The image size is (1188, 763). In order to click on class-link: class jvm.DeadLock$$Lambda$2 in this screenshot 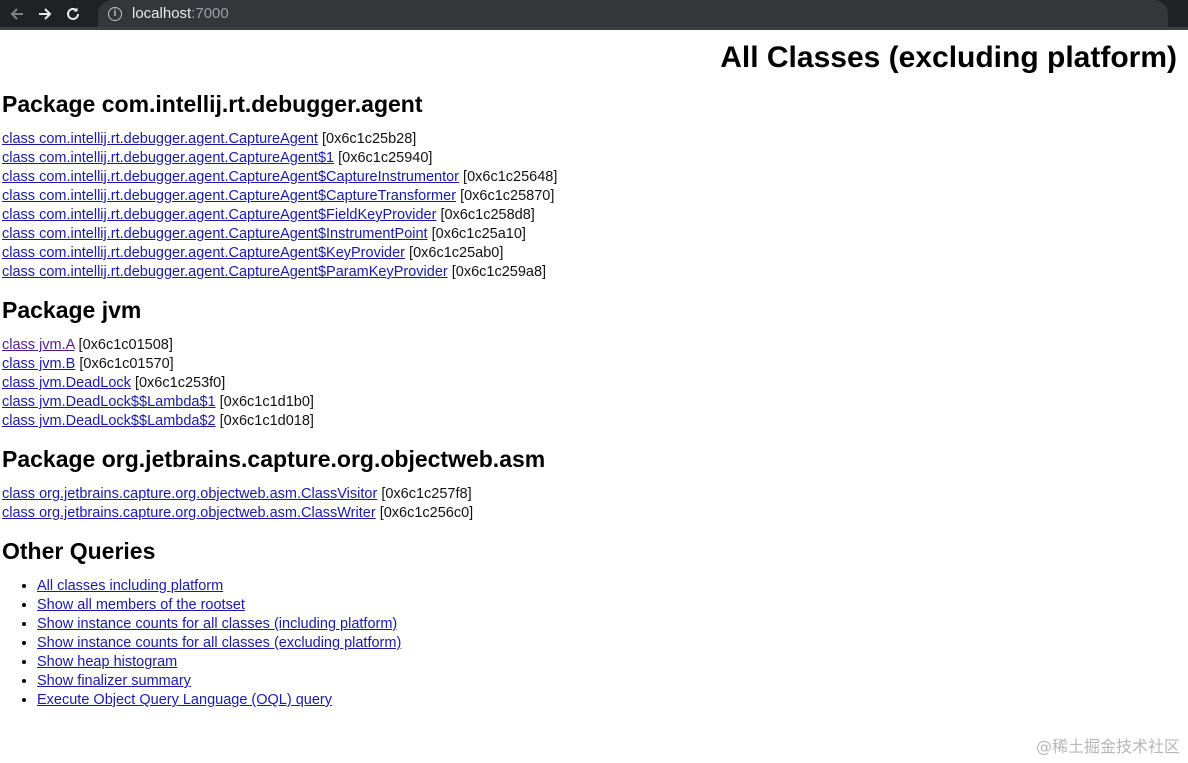, I will do `click(109, 421)`.